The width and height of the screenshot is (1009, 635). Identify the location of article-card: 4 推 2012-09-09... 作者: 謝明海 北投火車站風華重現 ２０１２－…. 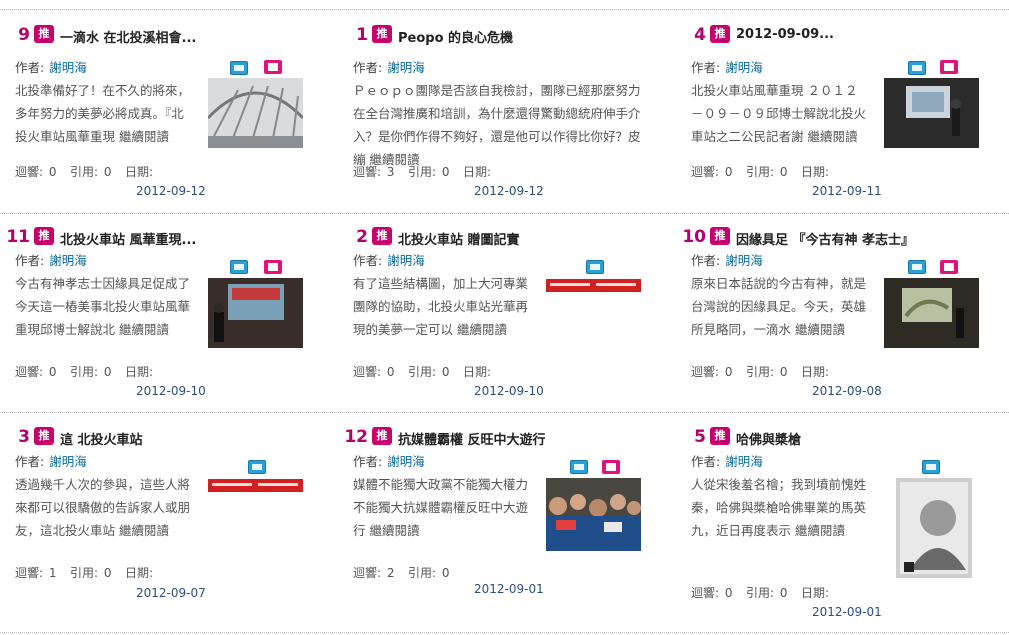
(827, 116).